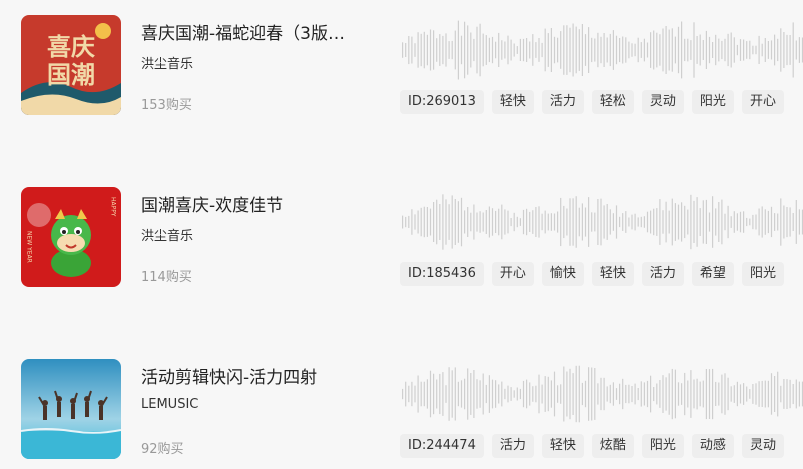  Describe the element at coordinates (71, 409) in the screenshot. I see `album-cover` at that location.